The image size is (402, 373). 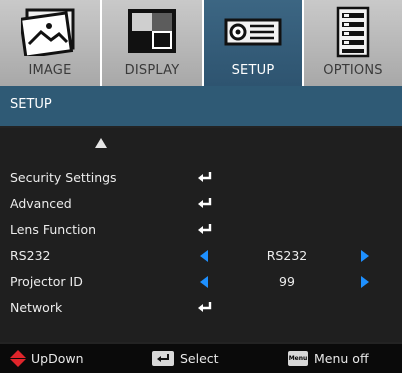 I want to click on tab-image: IMAGE, so click(x=50, y=43).